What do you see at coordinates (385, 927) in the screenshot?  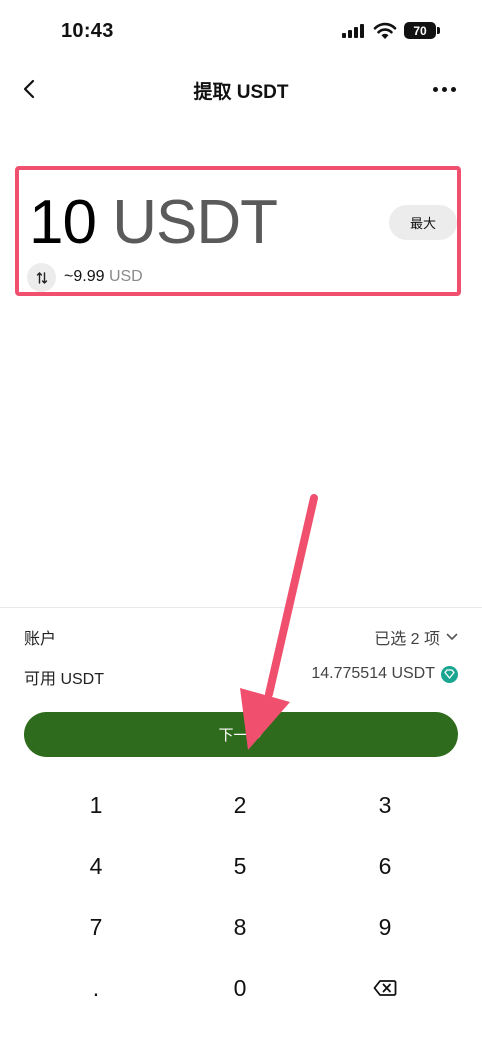 I see `key-9: 9` at bounding box center [385, 927].